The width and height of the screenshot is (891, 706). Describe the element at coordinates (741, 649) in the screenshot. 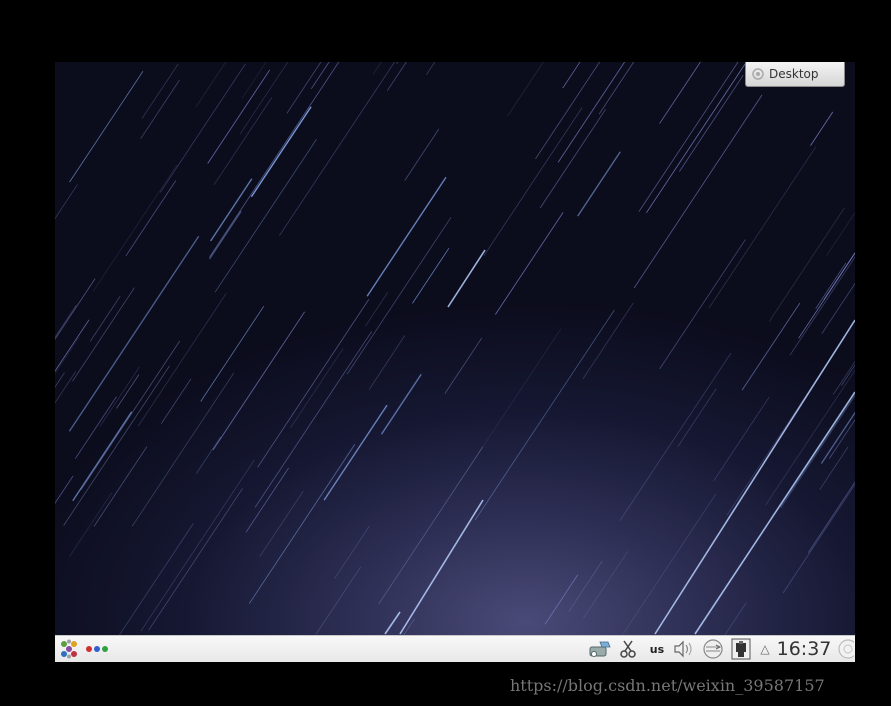

I see `device-notifier-icon` at that location.